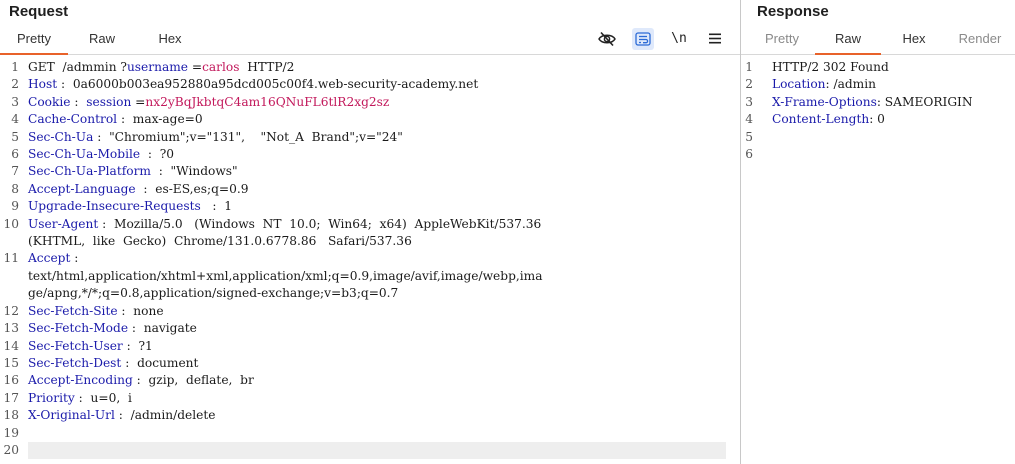  Describe the element at coordinates (980, 38) in the screenshot. I see `tab-response-render: Render` at that location.